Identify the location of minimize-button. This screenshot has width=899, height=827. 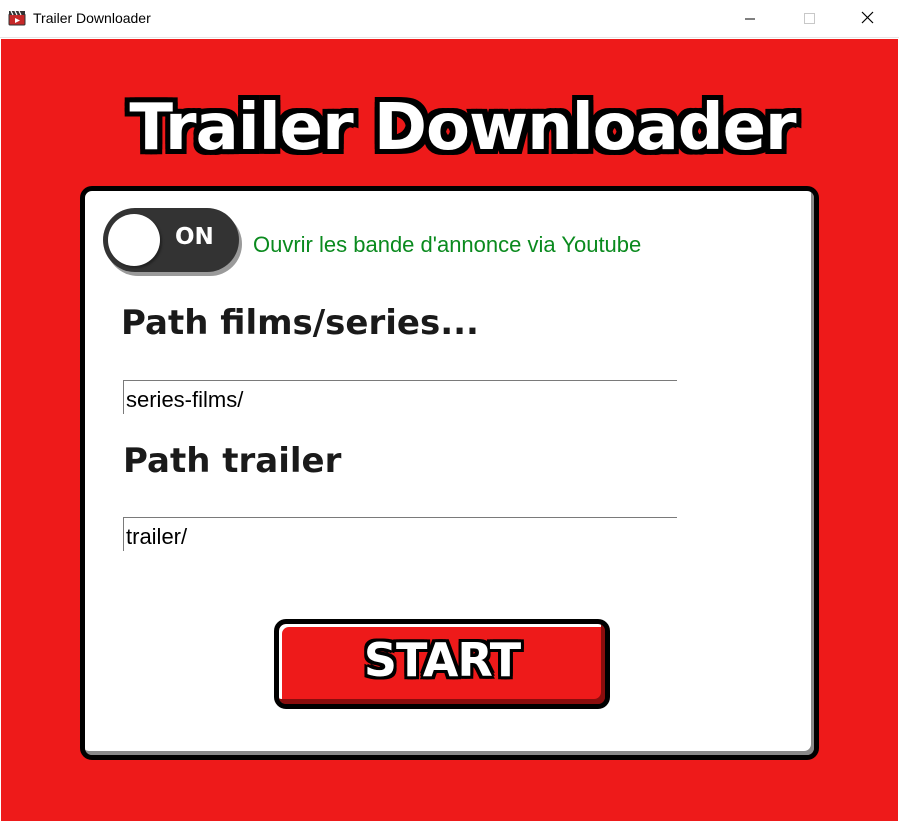
(750, 19).